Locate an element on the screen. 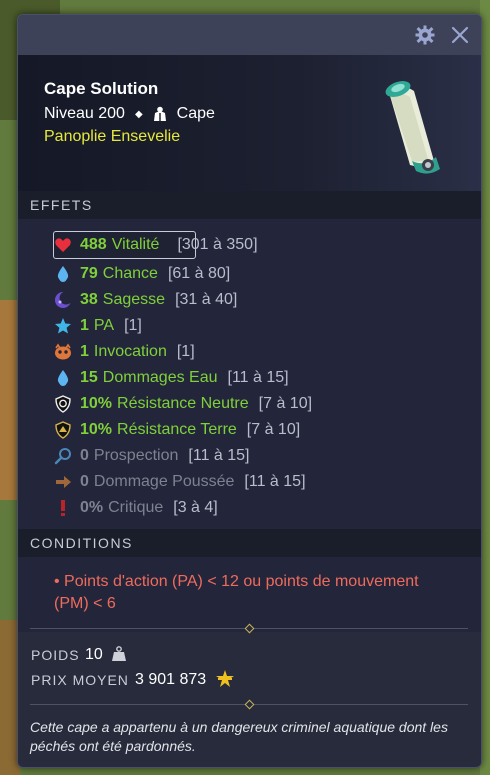 The image size is (490, 775). average-price-value: 3 901 873 is located at coordinates (171, 679).